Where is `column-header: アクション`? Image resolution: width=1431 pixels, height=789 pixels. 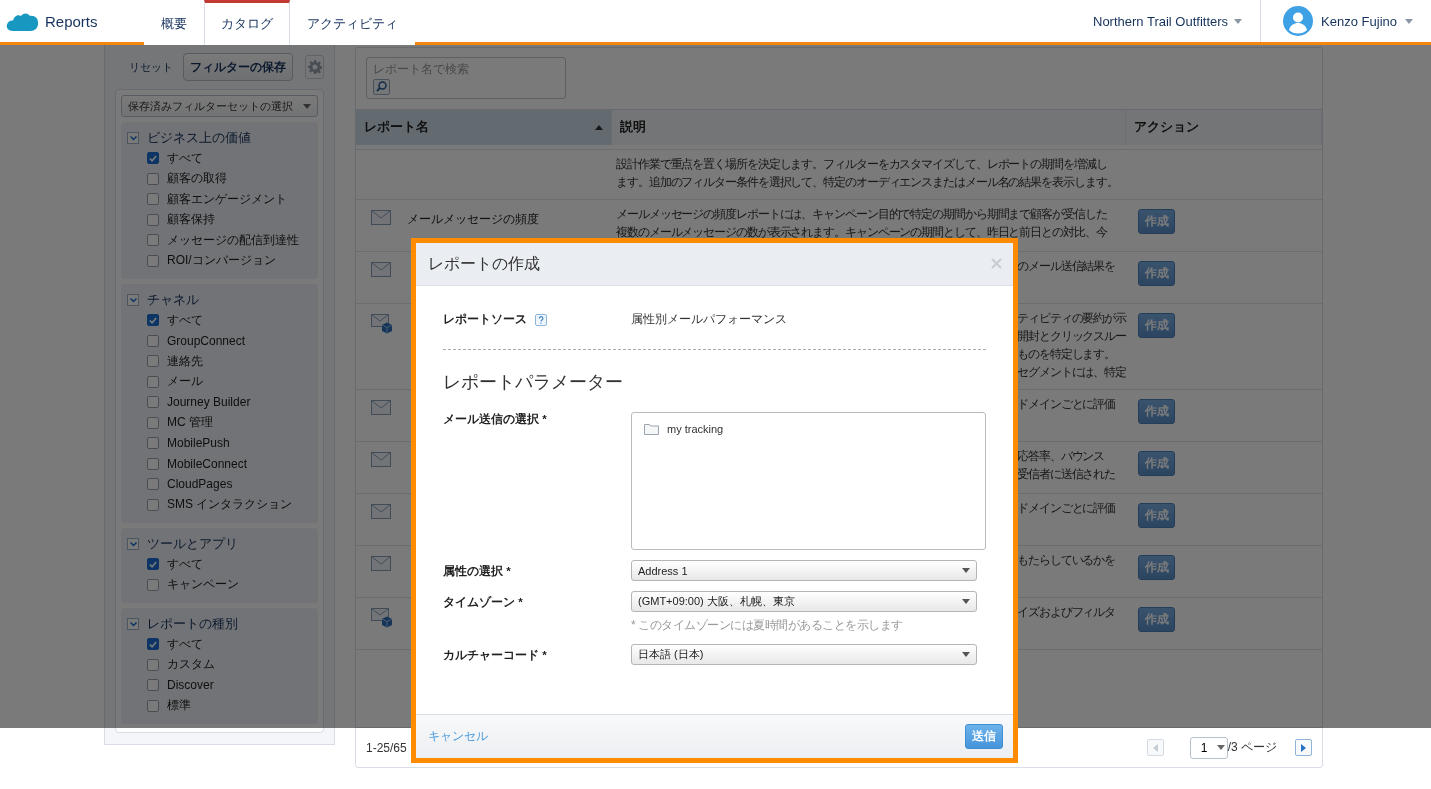 column-header: アクション is located at coordinates (1224, 127).